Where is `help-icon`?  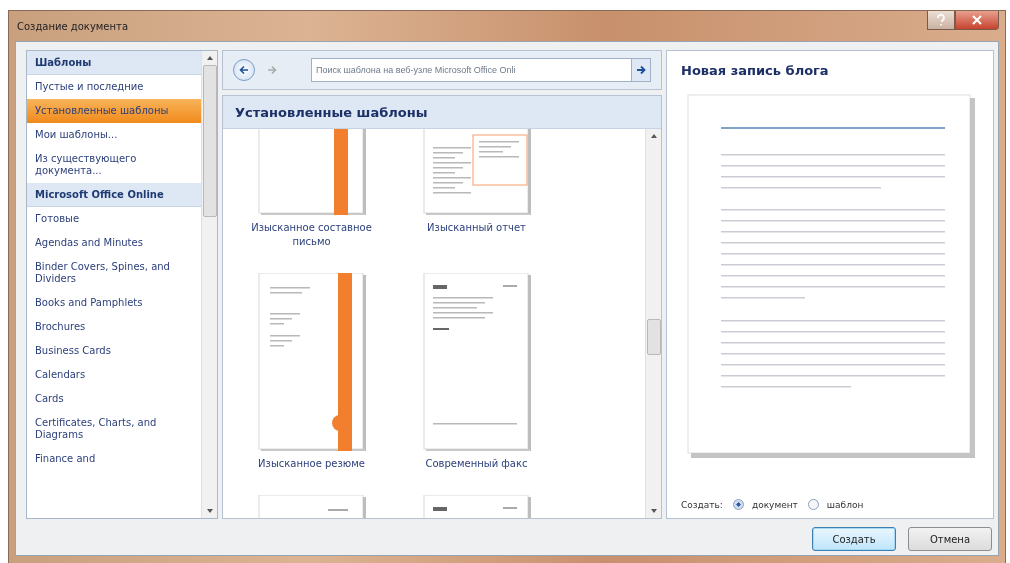 help-icon is located at coordinates (941, 20).